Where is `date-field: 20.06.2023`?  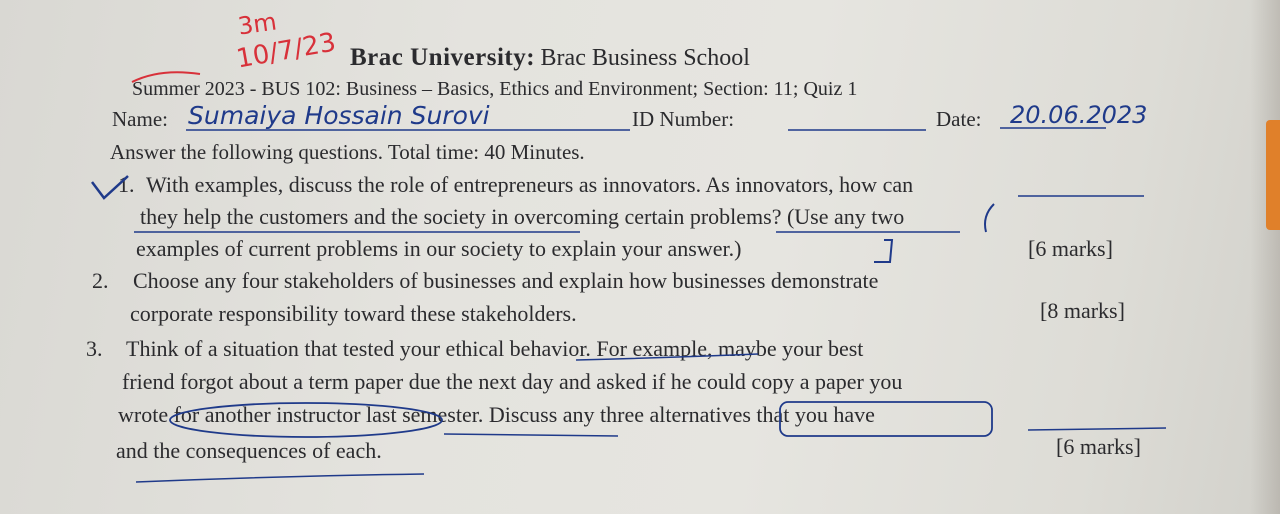
date-field: 20.06.2023 is located at coordinates (1079, 115).